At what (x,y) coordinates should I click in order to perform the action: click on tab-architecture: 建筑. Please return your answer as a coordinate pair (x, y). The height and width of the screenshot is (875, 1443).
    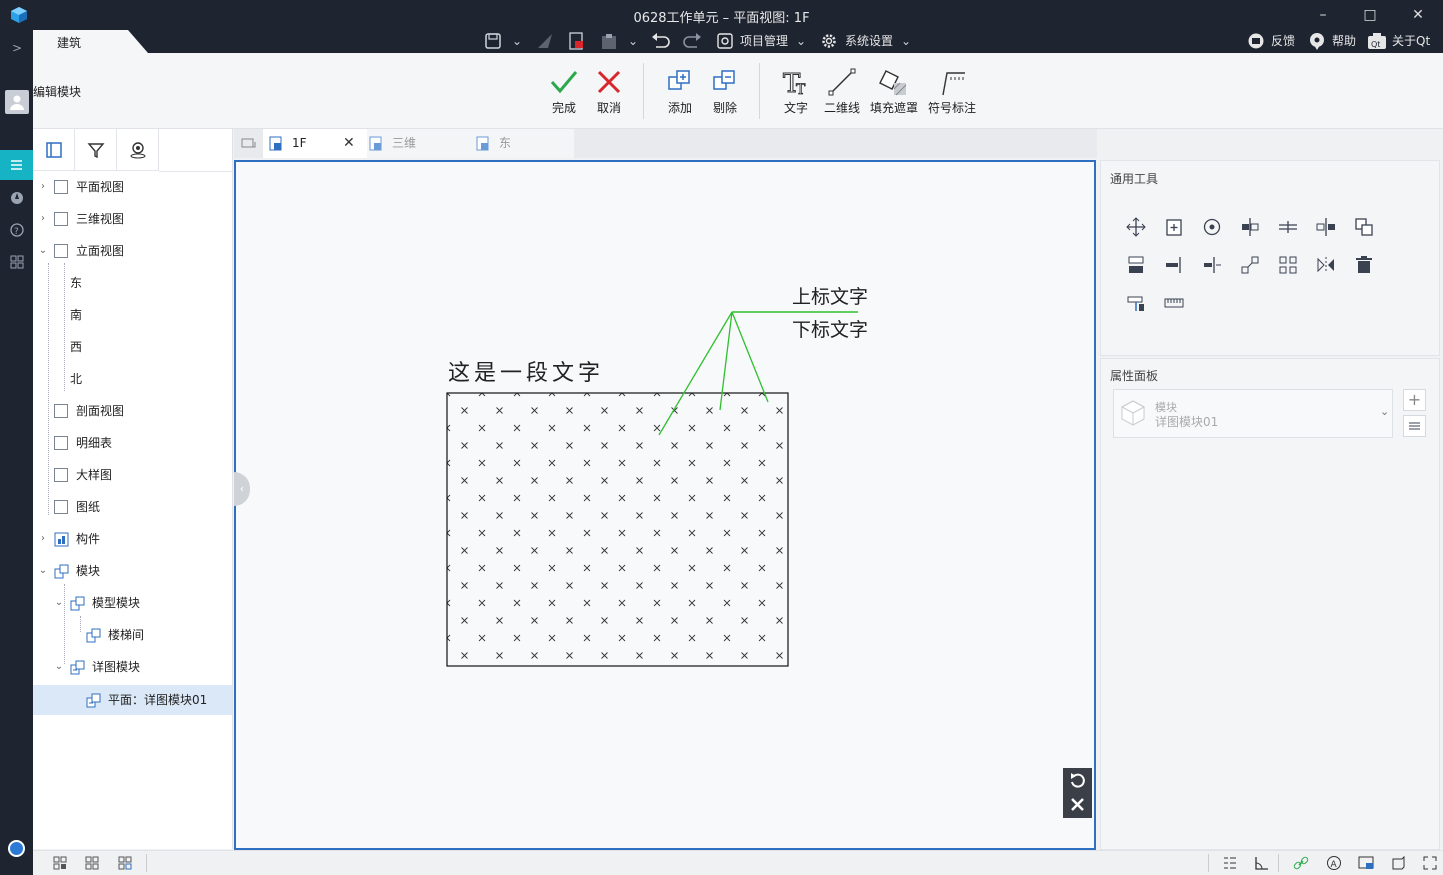
    Looking at the image, I should click on (90, 41).